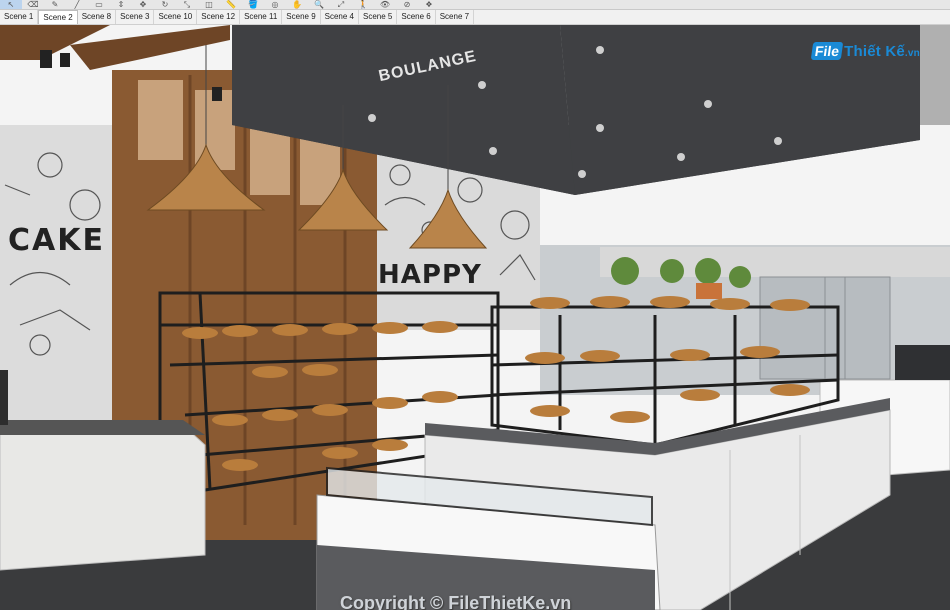 This screenshot has height=610, width=950. Describe the element at coordinates (121, 4) in the screenshot. I see `push-pull-icon: ⇕` at that location.